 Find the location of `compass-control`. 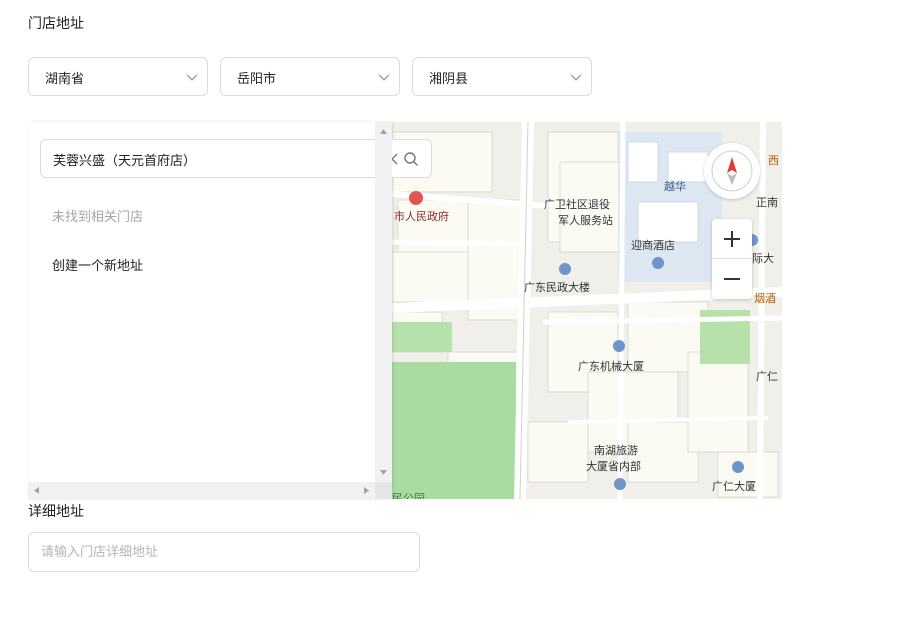

compass-control is located at coordinates (732, 171).